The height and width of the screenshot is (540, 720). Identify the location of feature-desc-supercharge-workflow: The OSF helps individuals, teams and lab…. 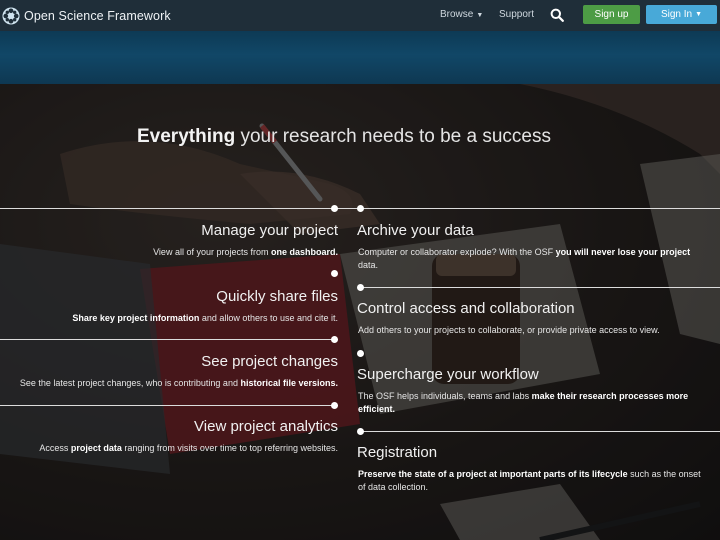
(534, 403).